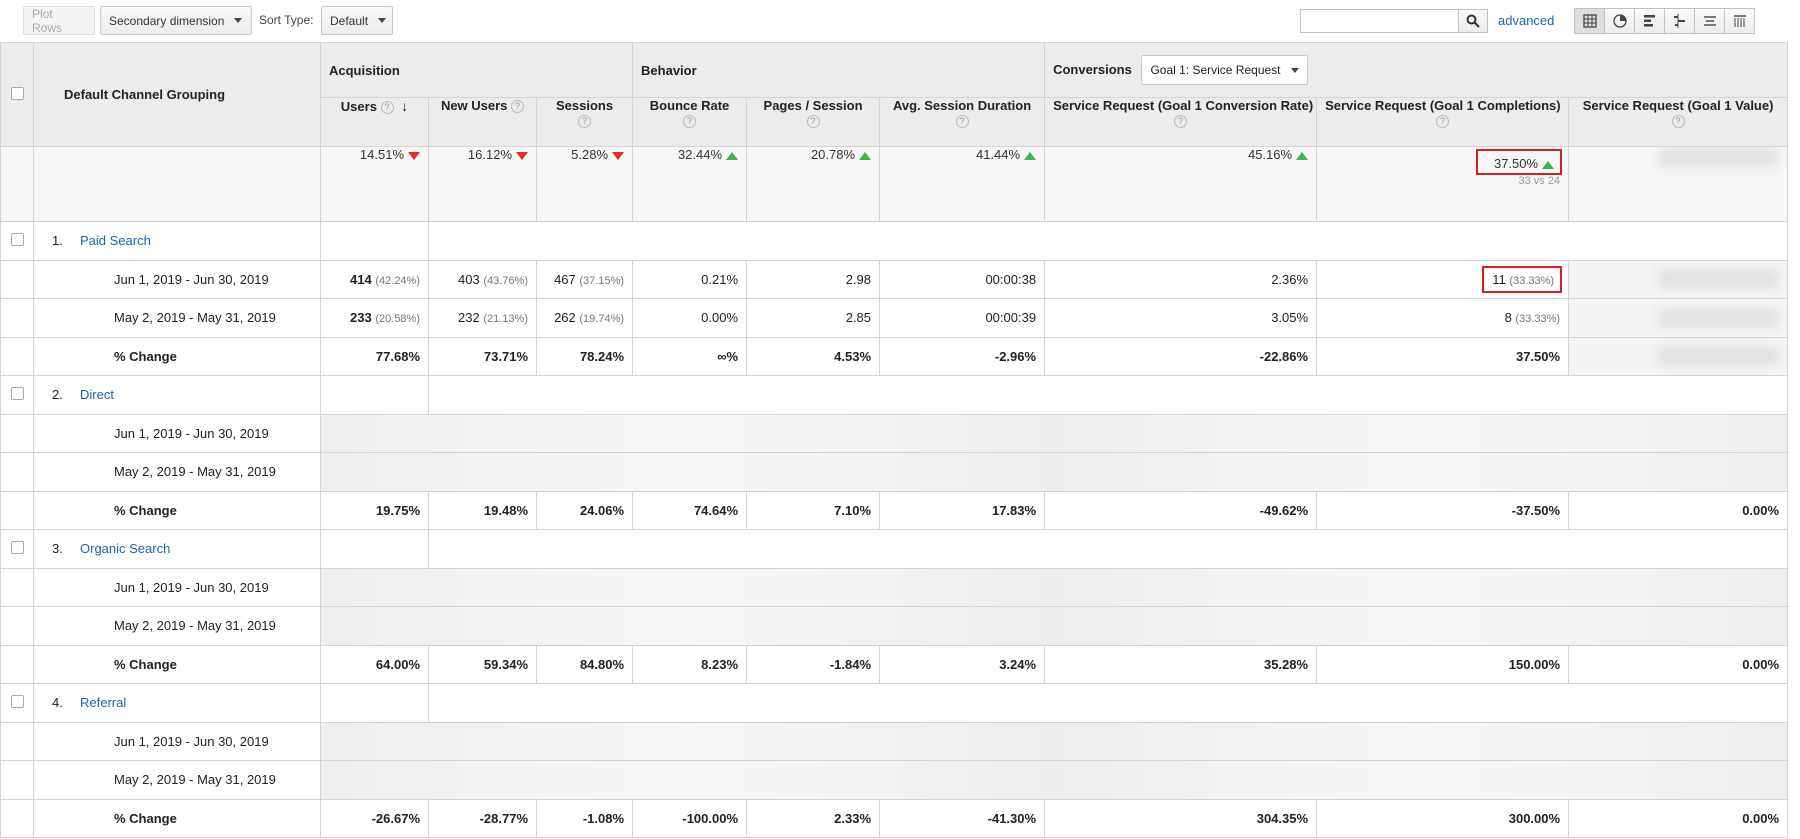  I want to click on advanced-filter-link: advanced, so click(1526, 20).